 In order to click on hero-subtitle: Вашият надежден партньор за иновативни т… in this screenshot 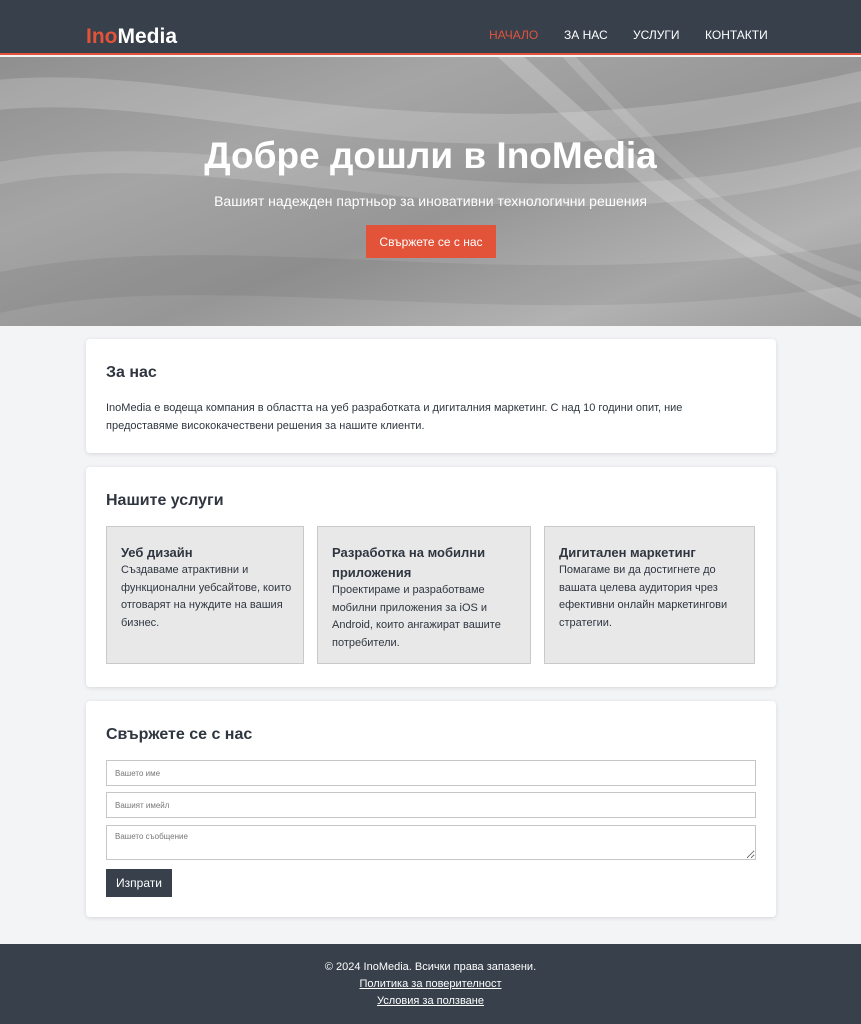, I will do `click(430, 201)`.